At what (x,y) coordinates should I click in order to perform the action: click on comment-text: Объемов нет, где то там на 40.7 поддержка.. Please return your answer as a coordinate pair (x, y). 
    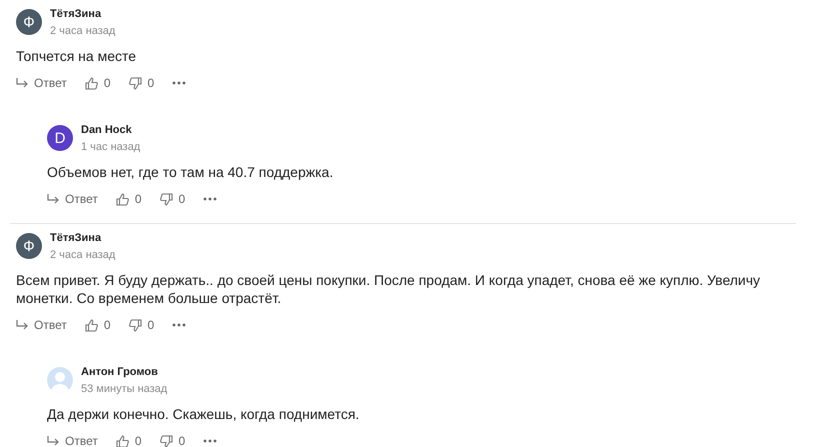
    Looking at the image, I should click on (190, 172).